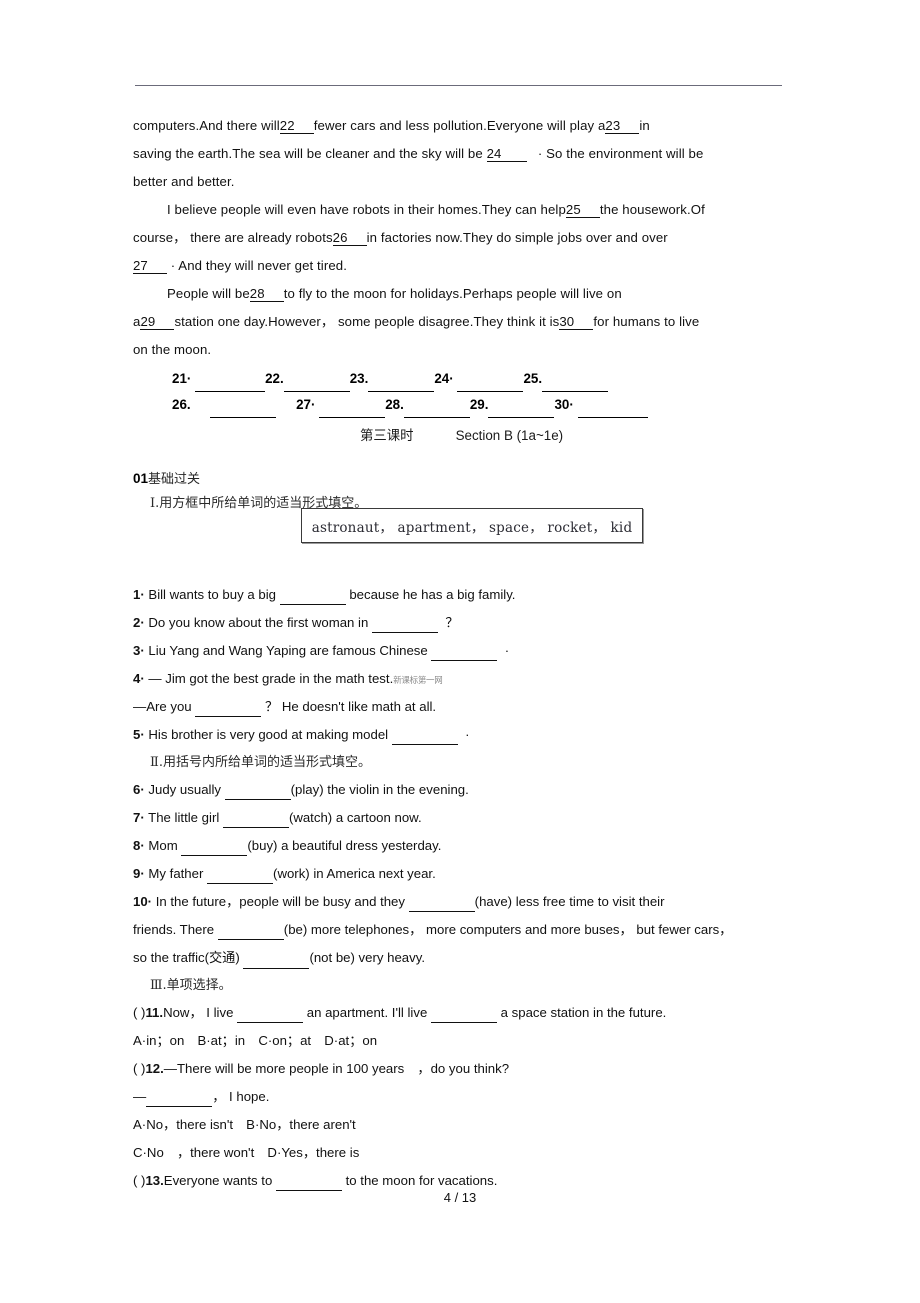 This screenshot has width=920, height=1303. What do you see at coordinates (139, 734) in the screenshot?
I see `question-5-number: 5·` at bounding box center [139, 734].